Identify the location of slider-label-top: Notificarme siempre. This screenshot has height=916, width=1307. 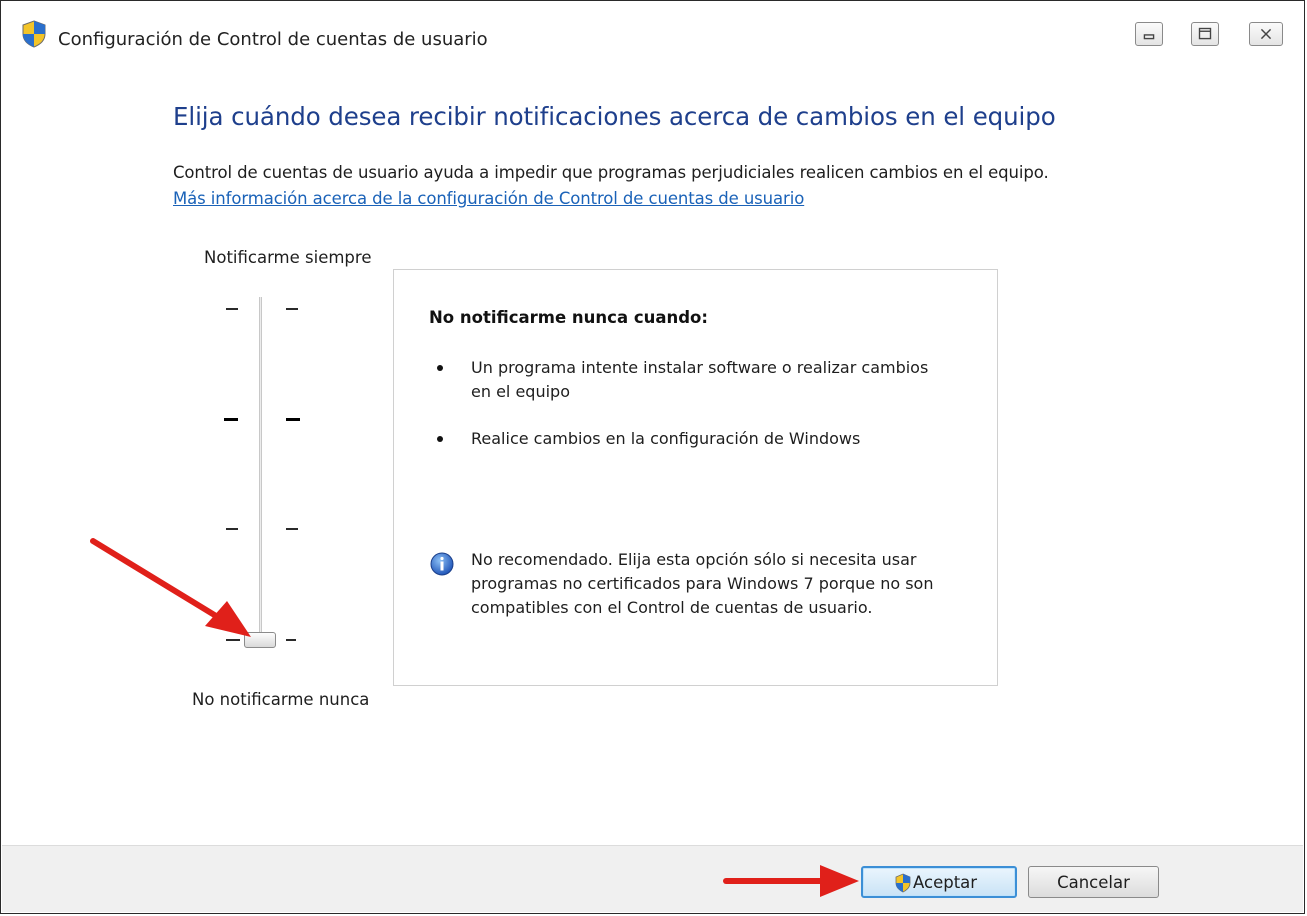
(288, 257).